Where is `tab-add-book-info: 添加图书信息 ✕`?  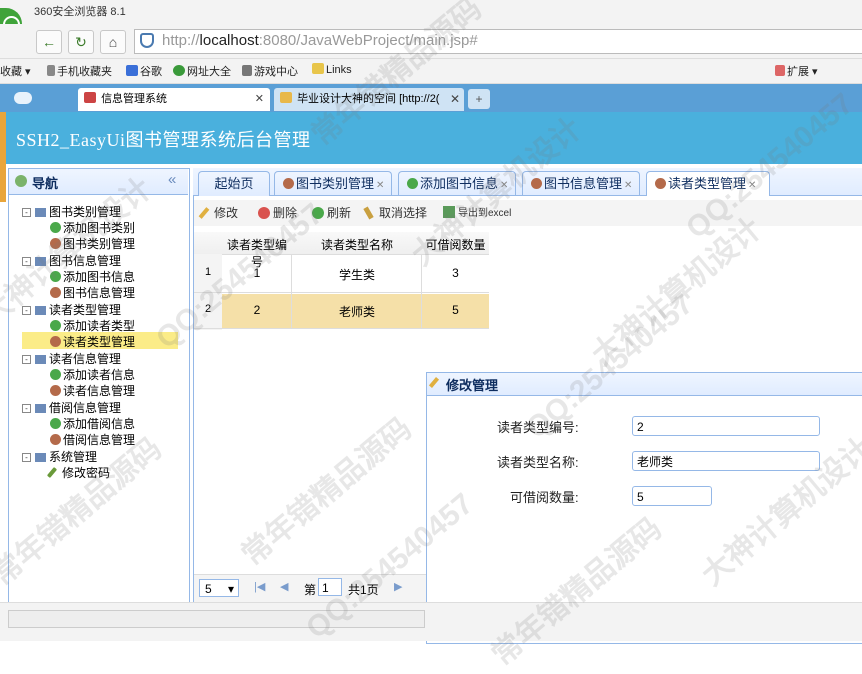 tab-add-book-info: 添加图书信息 ✕ is located at coordinates (457, 183).